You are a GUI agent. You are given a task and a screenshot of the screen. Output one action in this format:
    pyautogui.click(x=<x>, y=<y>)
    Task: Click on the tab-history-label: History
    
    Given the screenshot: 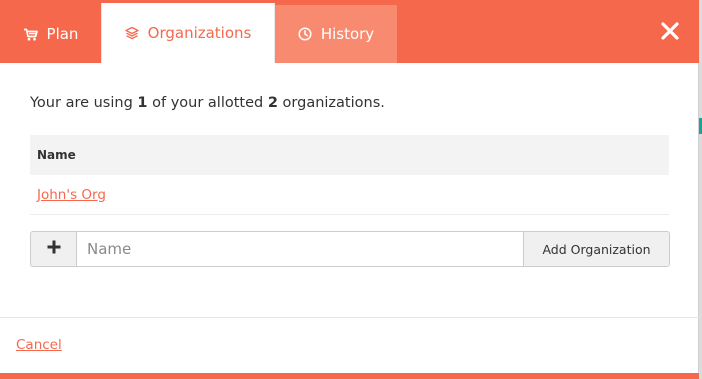 What is the action you would take?
    pyautogui.click(x=347, y=34)
    